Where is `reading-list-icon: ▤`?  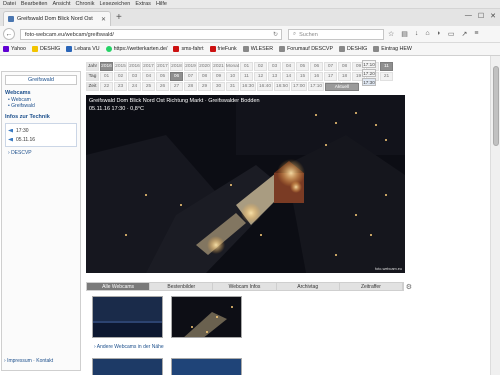
reading-list-icon: ▤ is located at coordinates (404, 34).